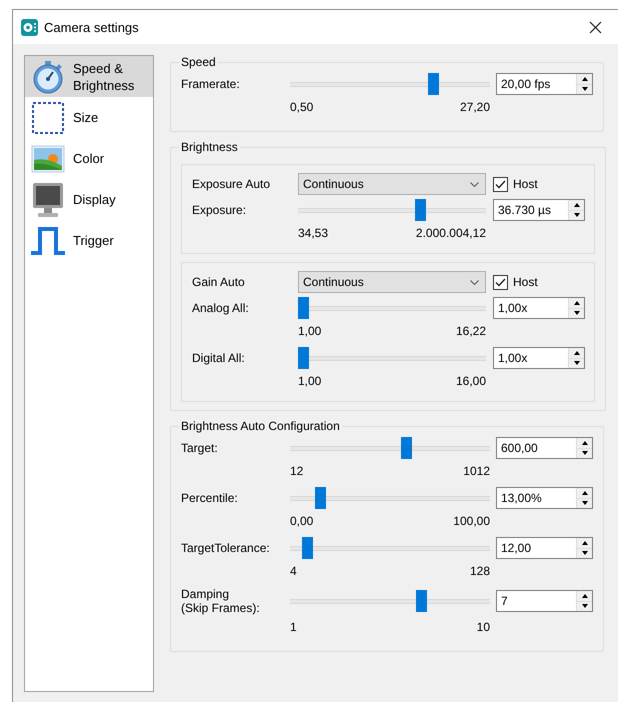 This screenshot has width=618, height=702. Describe the element at coordinates (531, 210) in the screenshot. I see `value-field: 36.730 µs` at that location.